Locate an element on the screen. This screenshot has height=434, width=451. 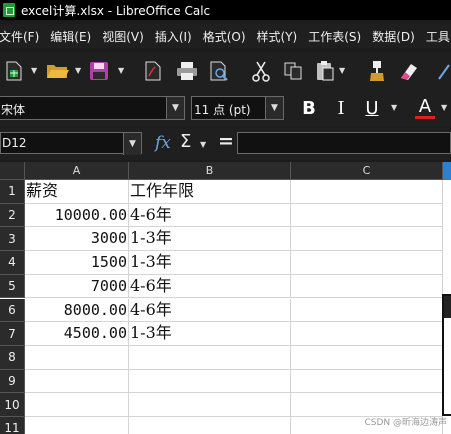
menu-tools: 工具 is located at coordinates (438, 36).